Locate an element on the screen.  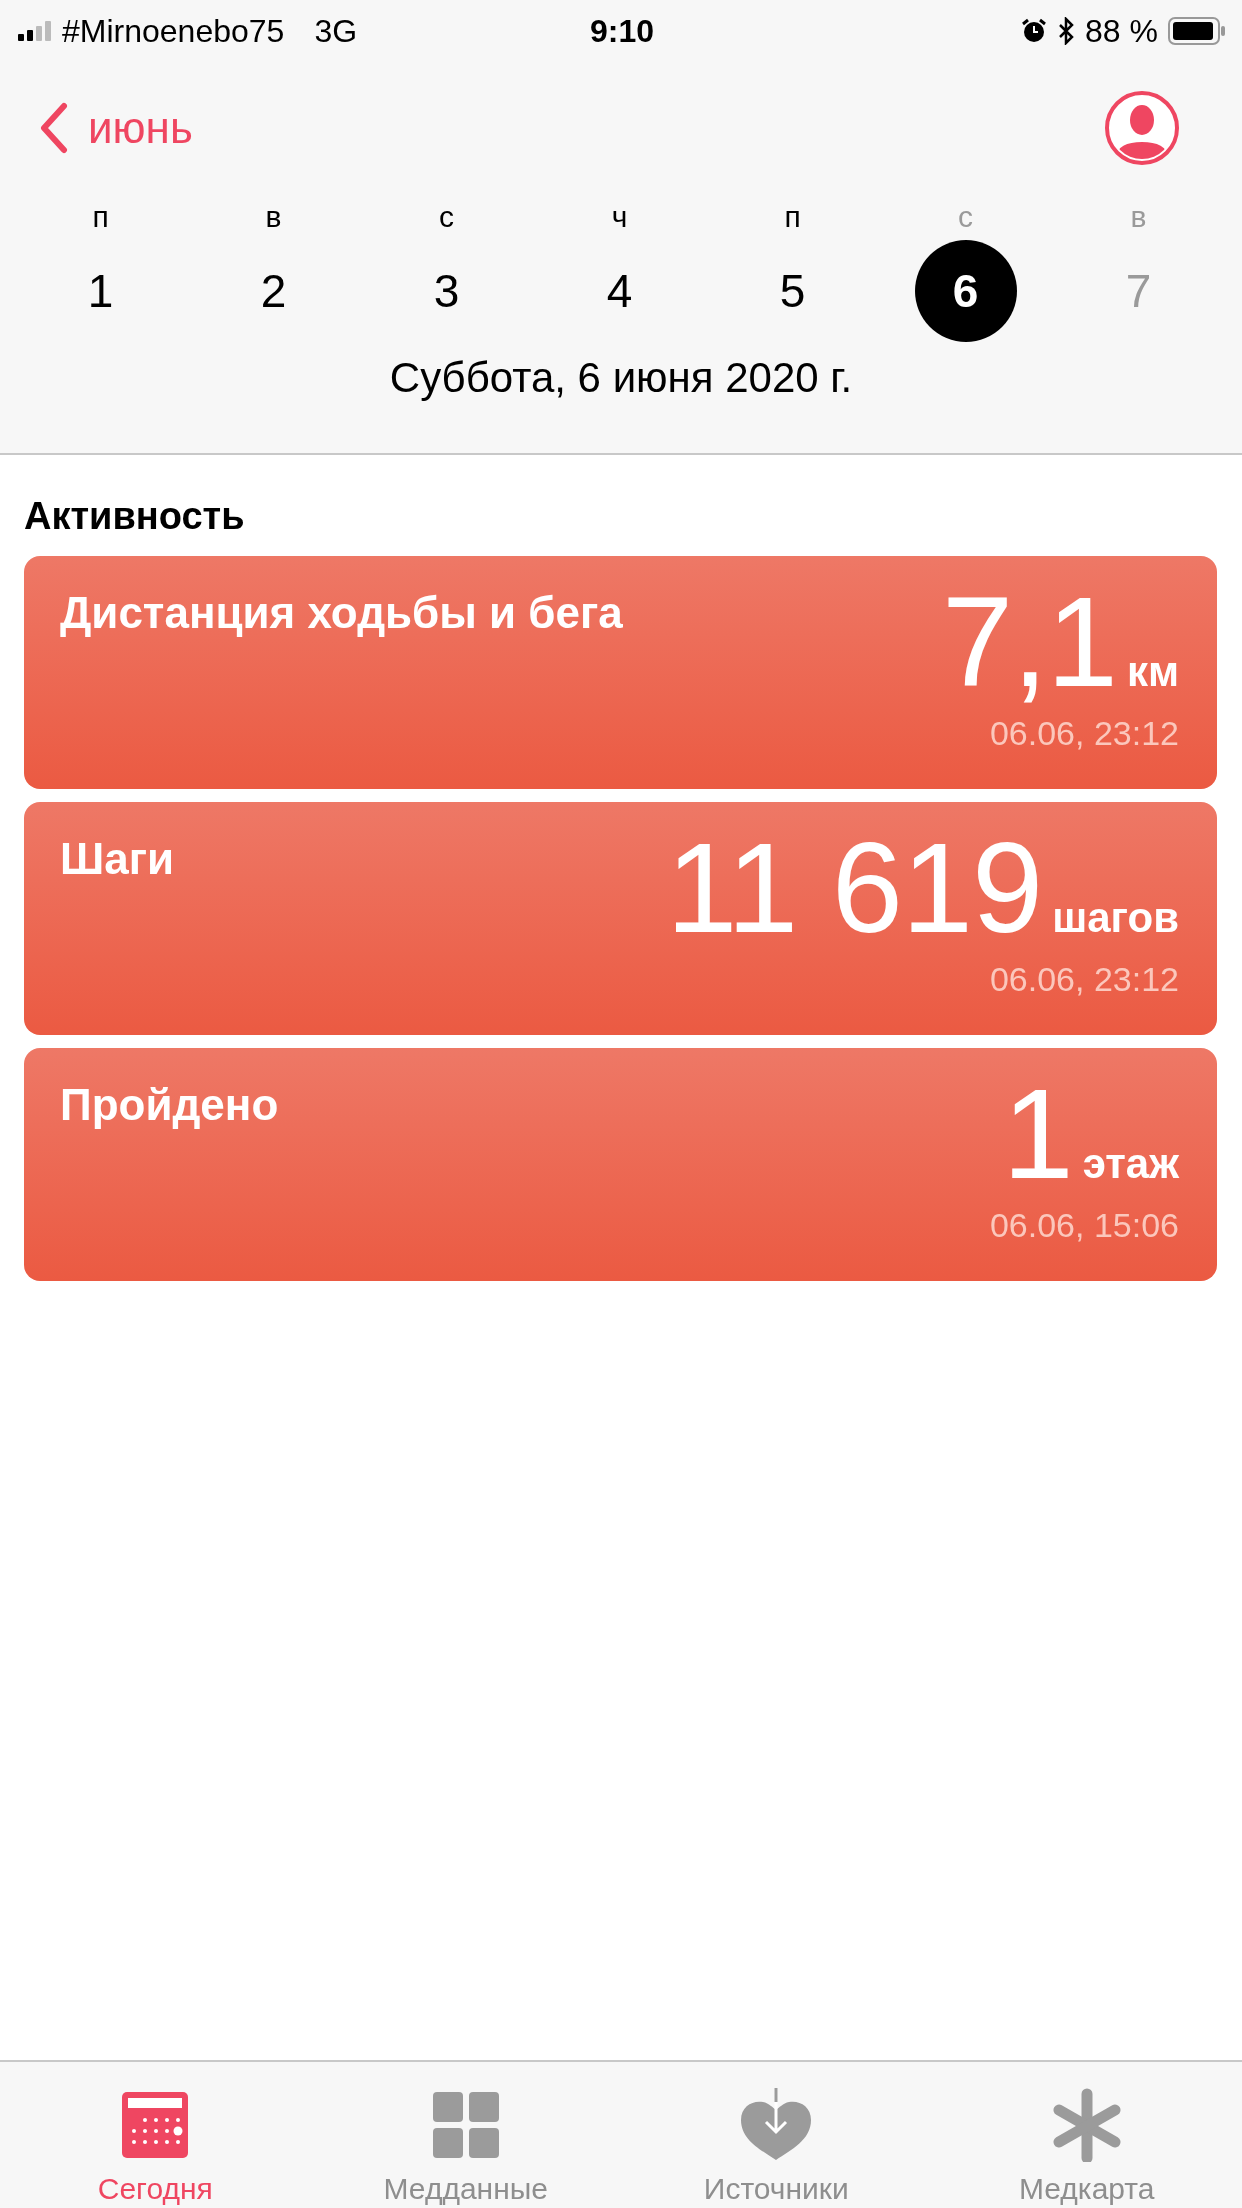
day-number: 5 is located at coordinates (792, 291).